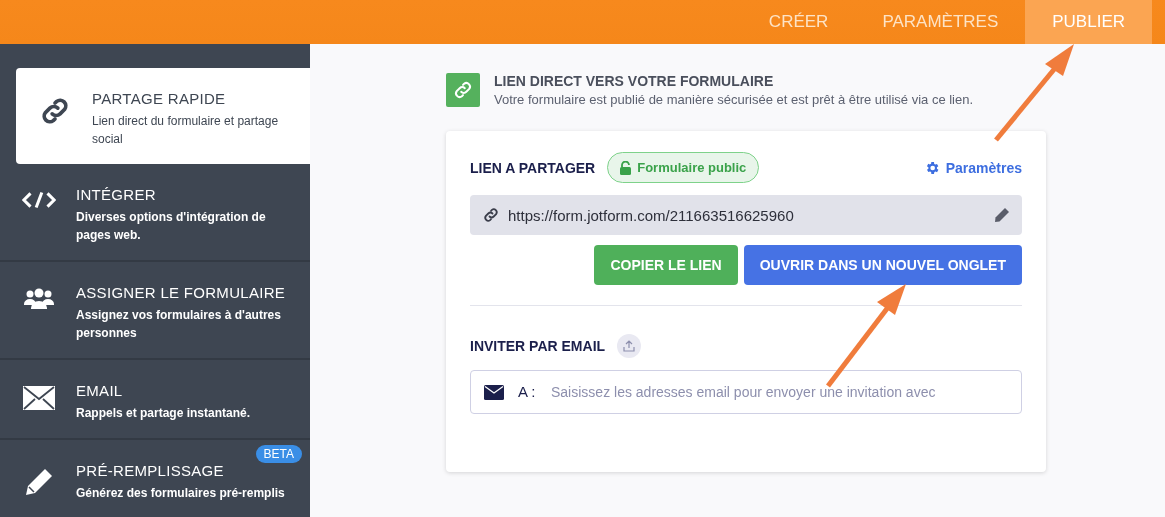 This screenshot has height=517, width=1165. What do you see at coordinates (186, 130) in the screenshot?
I see `item-description: Lien direct du formulaire et partage social` at bounding box center [186, 130].